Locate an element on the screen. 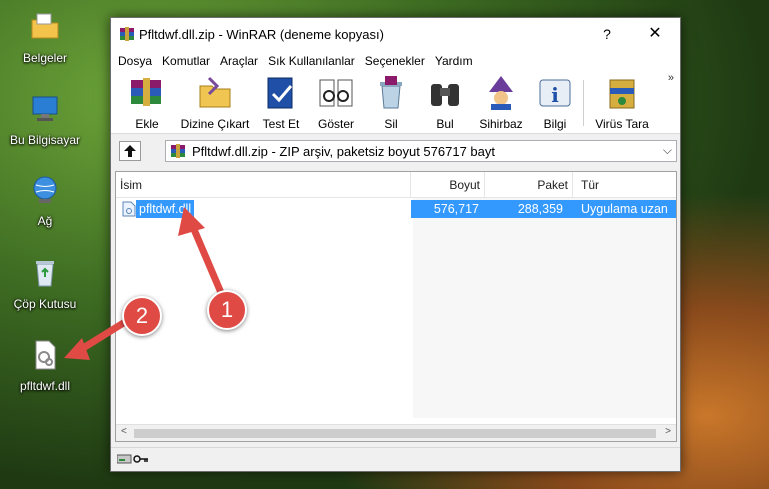  status-bar is located at coordinates (395, 459).